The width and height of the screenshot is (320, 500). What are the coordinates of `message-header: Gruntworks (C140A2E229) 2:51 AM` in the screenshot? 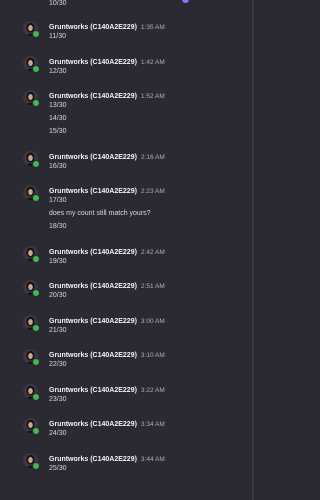 It's located at (107, 284).